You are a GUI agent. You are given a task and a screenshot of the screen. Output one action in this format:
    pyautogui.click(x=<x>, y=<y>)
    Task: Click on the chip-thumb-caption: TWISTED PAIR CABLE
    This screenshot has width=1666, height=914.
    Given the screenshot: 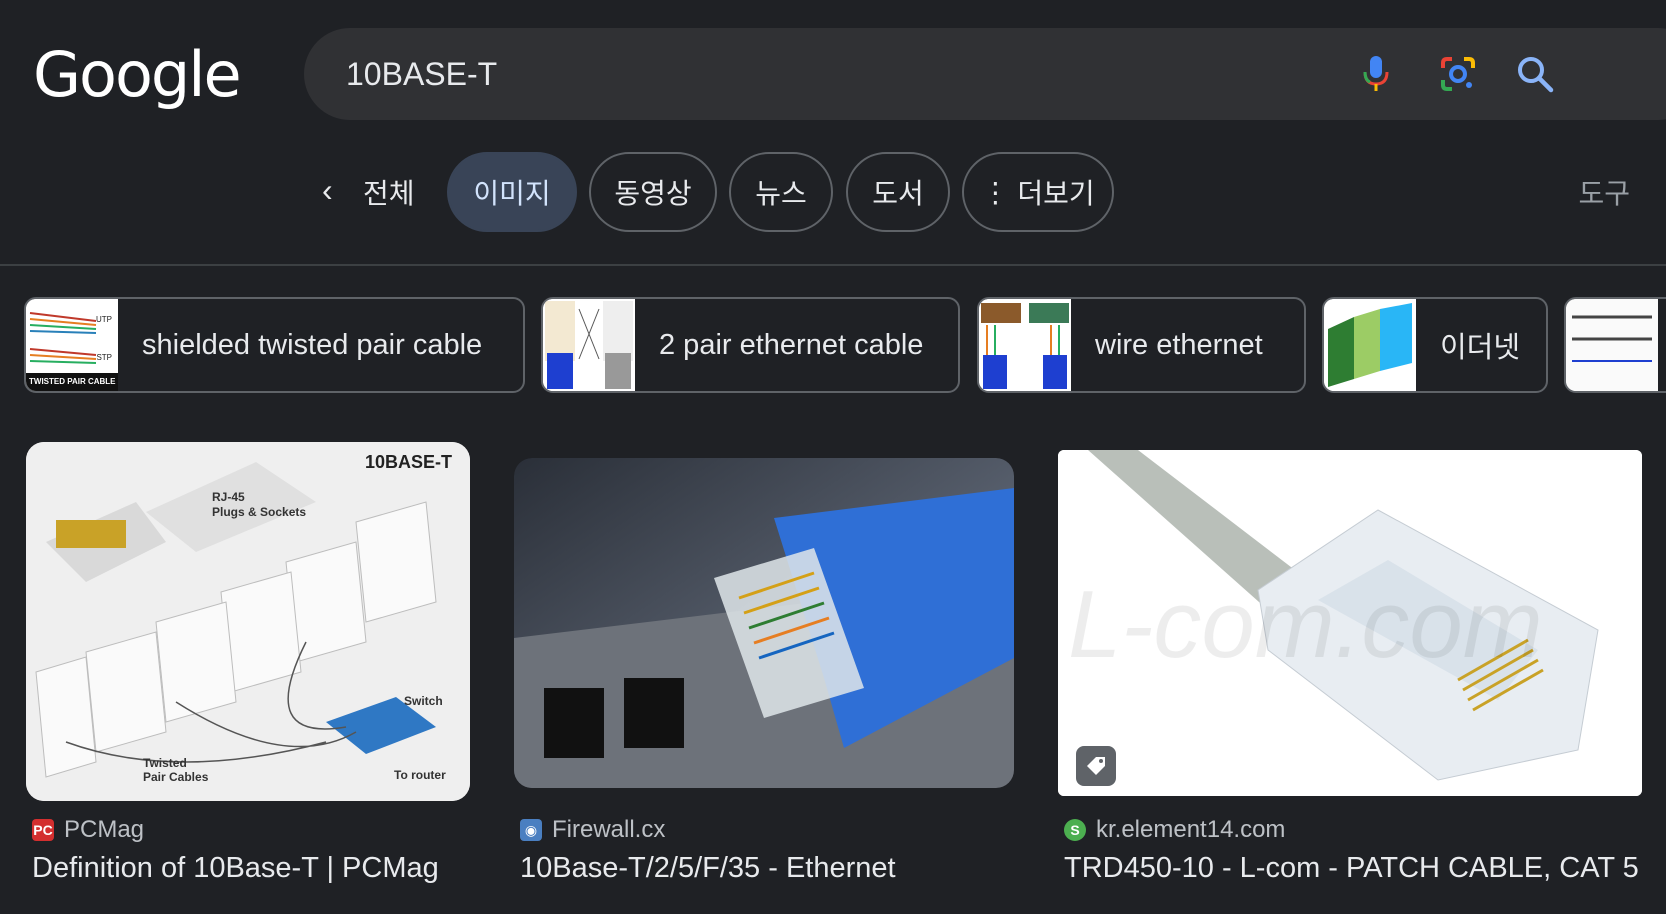 What is the action you would take?
    pyautogui.click(x=72, y=381)
    